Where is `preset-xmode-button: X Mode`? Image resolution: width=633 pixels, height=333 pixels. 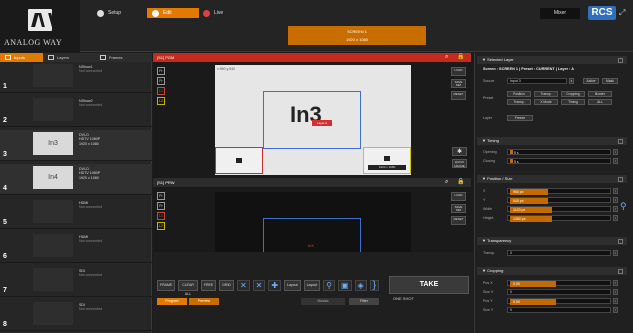
preset-xmode-button: X Mode is located at coordinates (546, 102).